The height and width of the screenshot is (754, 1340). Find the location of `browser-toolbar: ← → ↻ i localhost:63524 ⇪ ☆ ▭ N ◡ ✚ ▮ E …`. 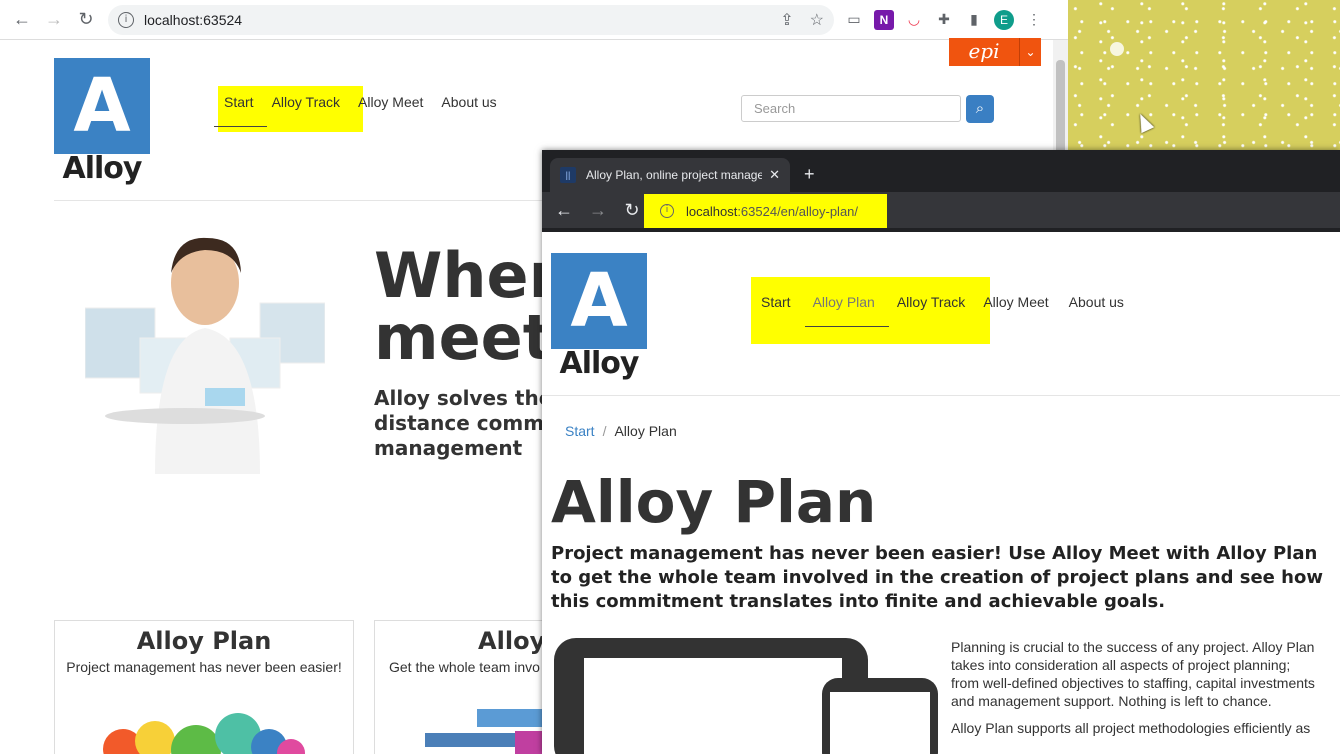

browser-toolbar: ← → ↻ i localhost:63524 ⇪ ☆ ▭ N ◡ ✚ ▮ E … is located at coordinates (534, 20).